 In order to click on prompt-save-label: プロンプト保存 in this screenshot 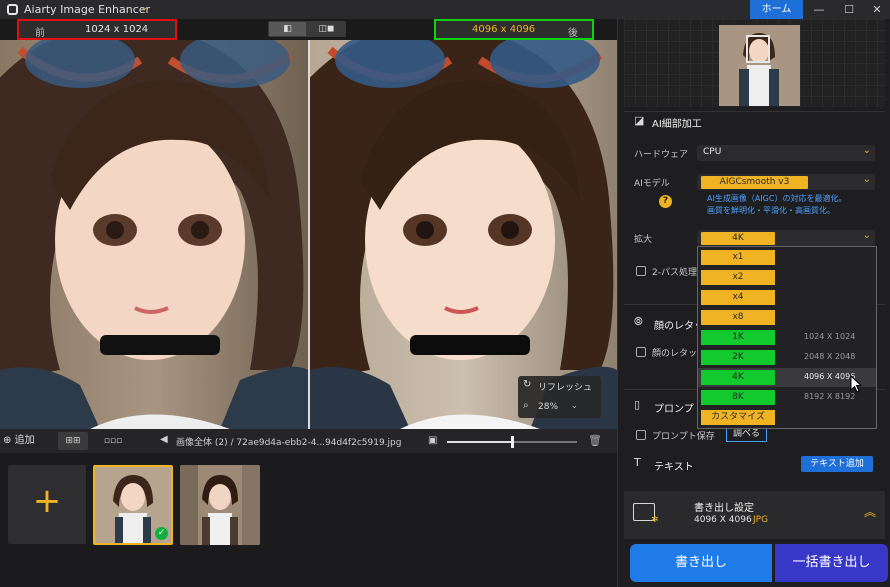, I will do `click(683, 437)`.